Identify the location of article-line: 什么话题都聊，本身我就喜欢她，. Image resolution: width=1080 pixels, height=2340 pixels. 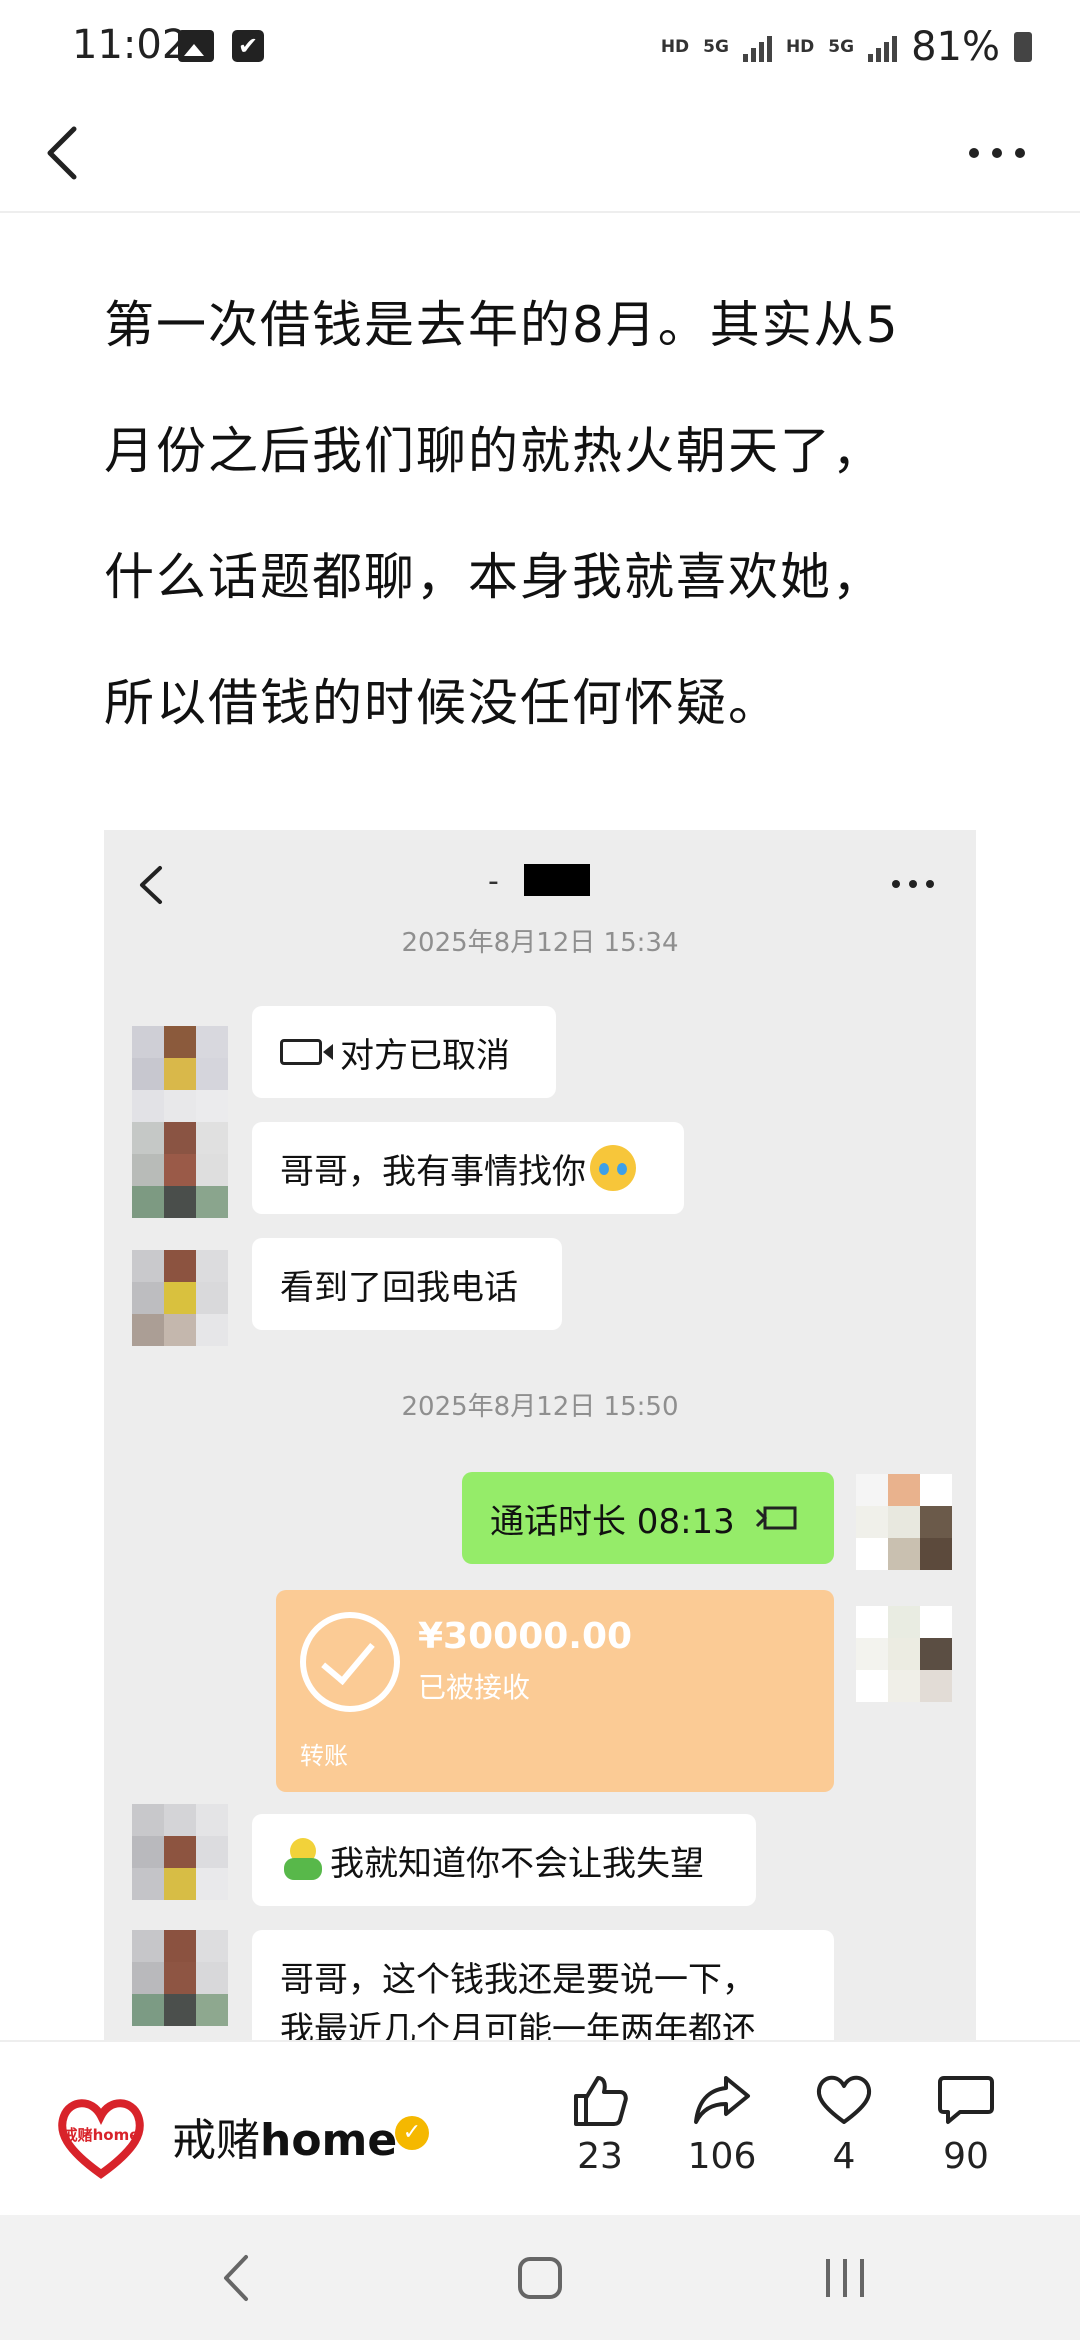
(494, 577).